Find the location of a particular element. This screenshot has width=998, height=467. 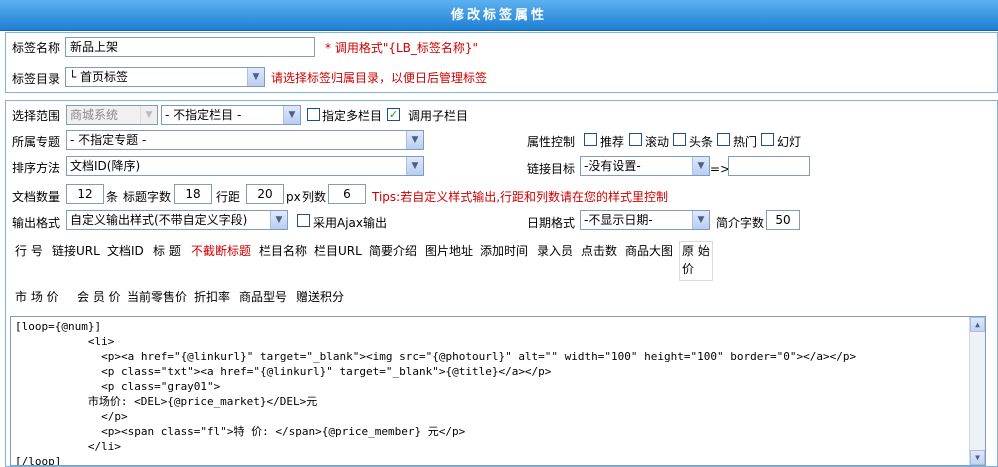

scope-label: 选择范围 is located at coordinates (36, 116).